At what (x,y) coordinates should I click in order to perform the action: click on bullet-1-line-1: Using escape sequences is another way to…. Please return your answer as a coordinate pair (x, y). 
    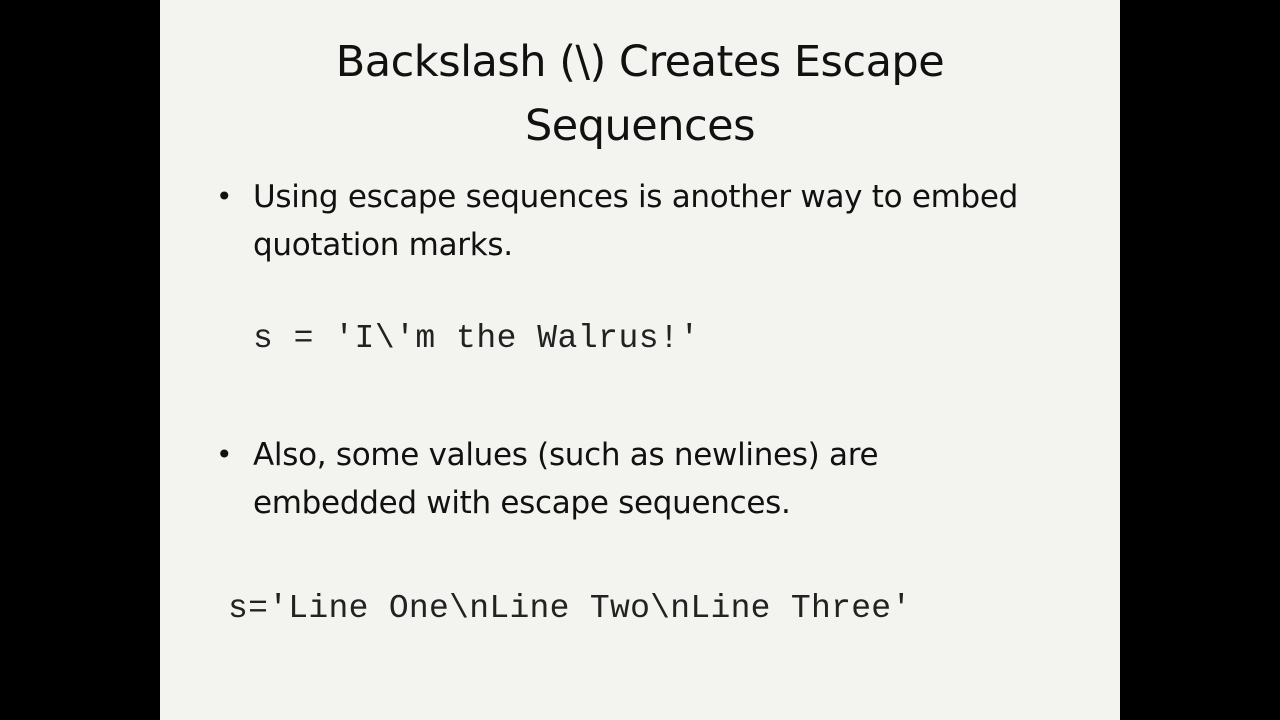
    Looking at the image, I should click on (636, 197).